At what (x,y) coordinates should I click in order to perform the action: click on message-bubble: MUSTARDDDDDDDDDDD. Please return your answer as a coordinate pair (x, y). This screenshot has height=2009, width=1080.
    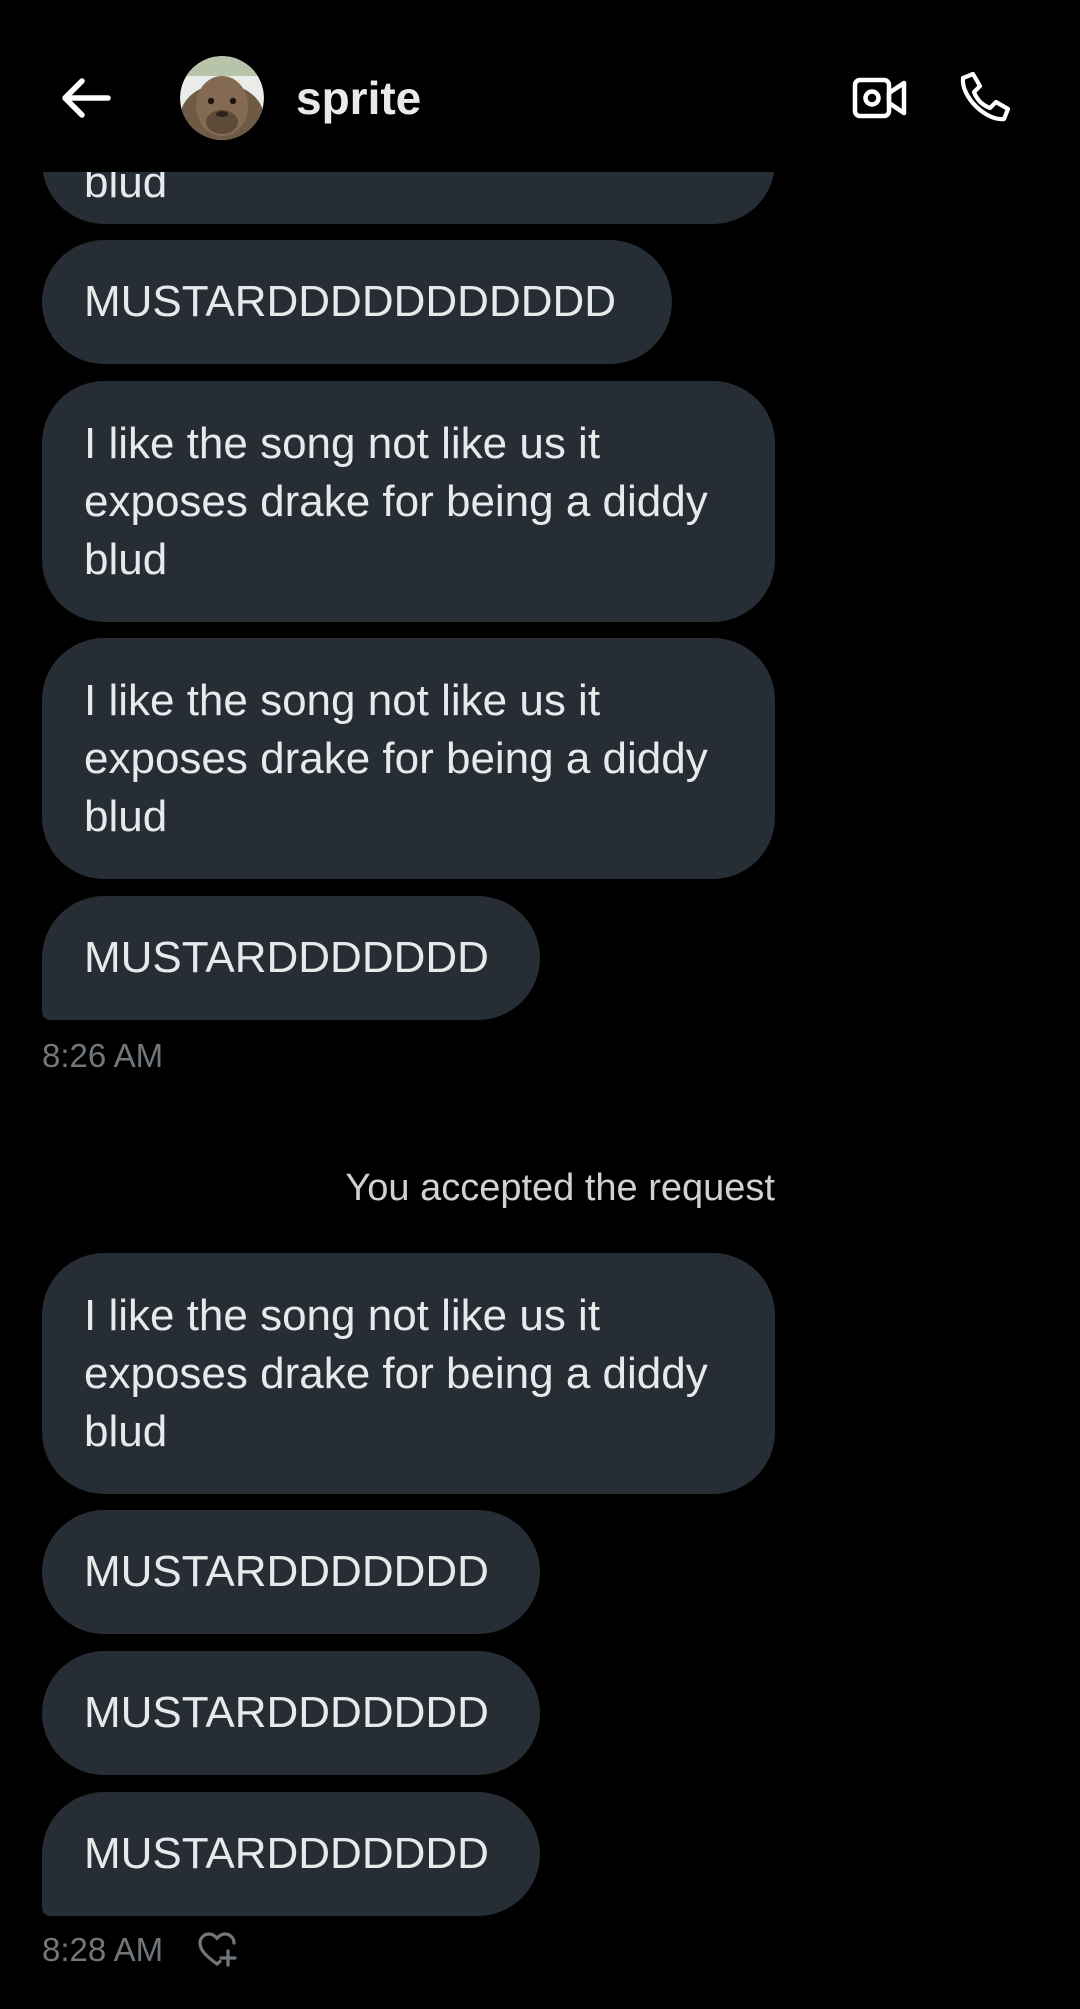
    Looking at the image, I should click on (357, 302).